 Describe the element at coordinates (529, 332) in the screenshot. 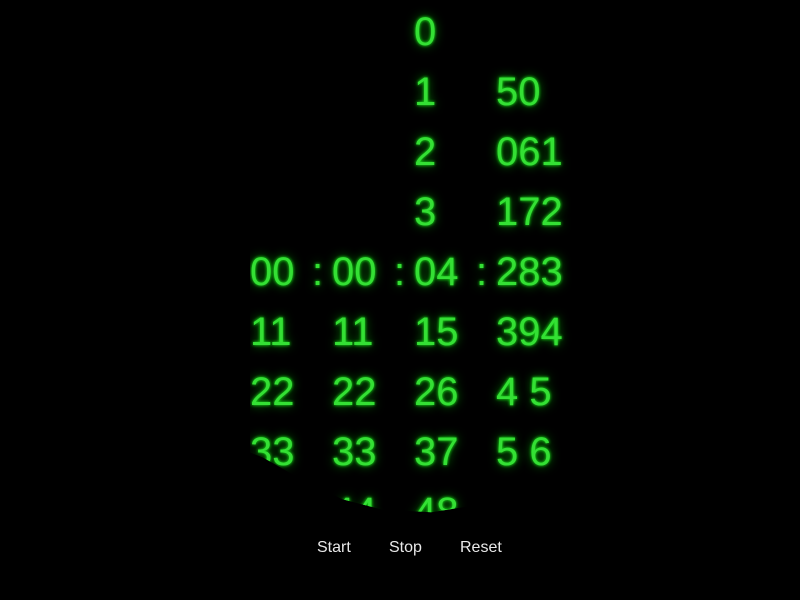

I see `centis-digit: 394` at that location.